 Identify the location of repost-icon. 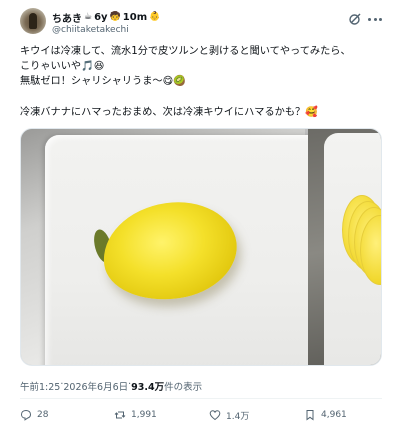
(120, 415).